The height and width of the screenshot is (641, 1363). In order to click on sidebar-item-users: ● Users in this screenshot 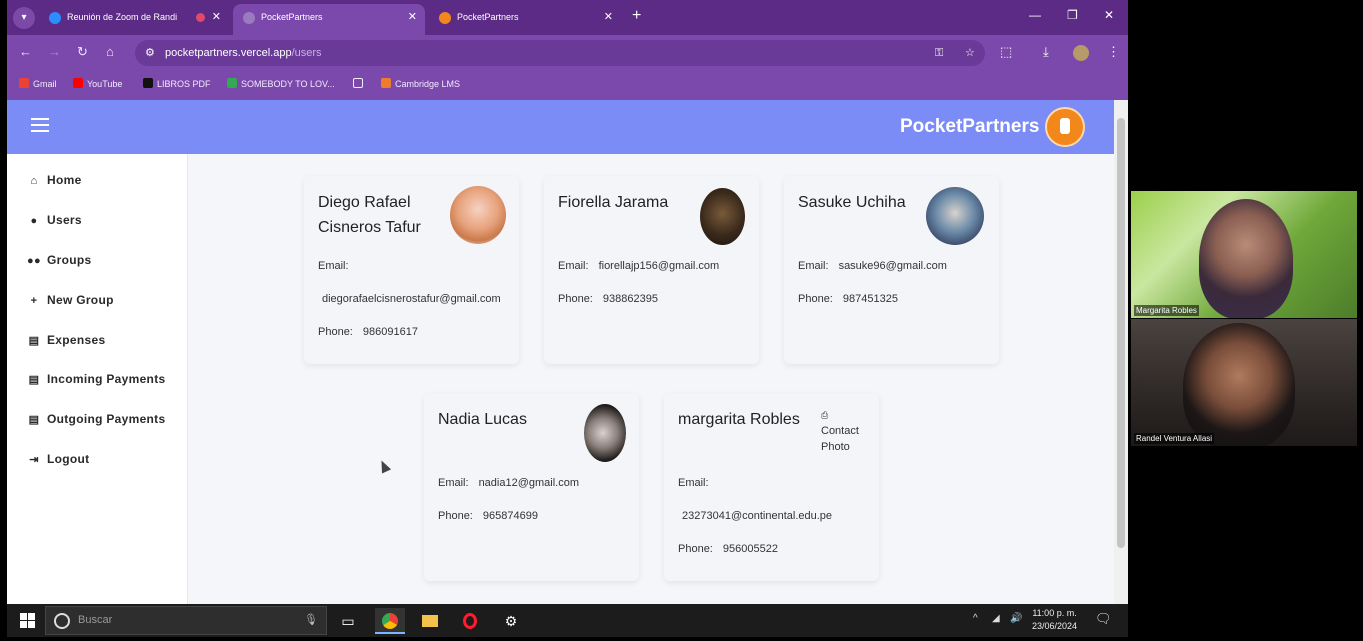, I will do `click(54, 223)`.